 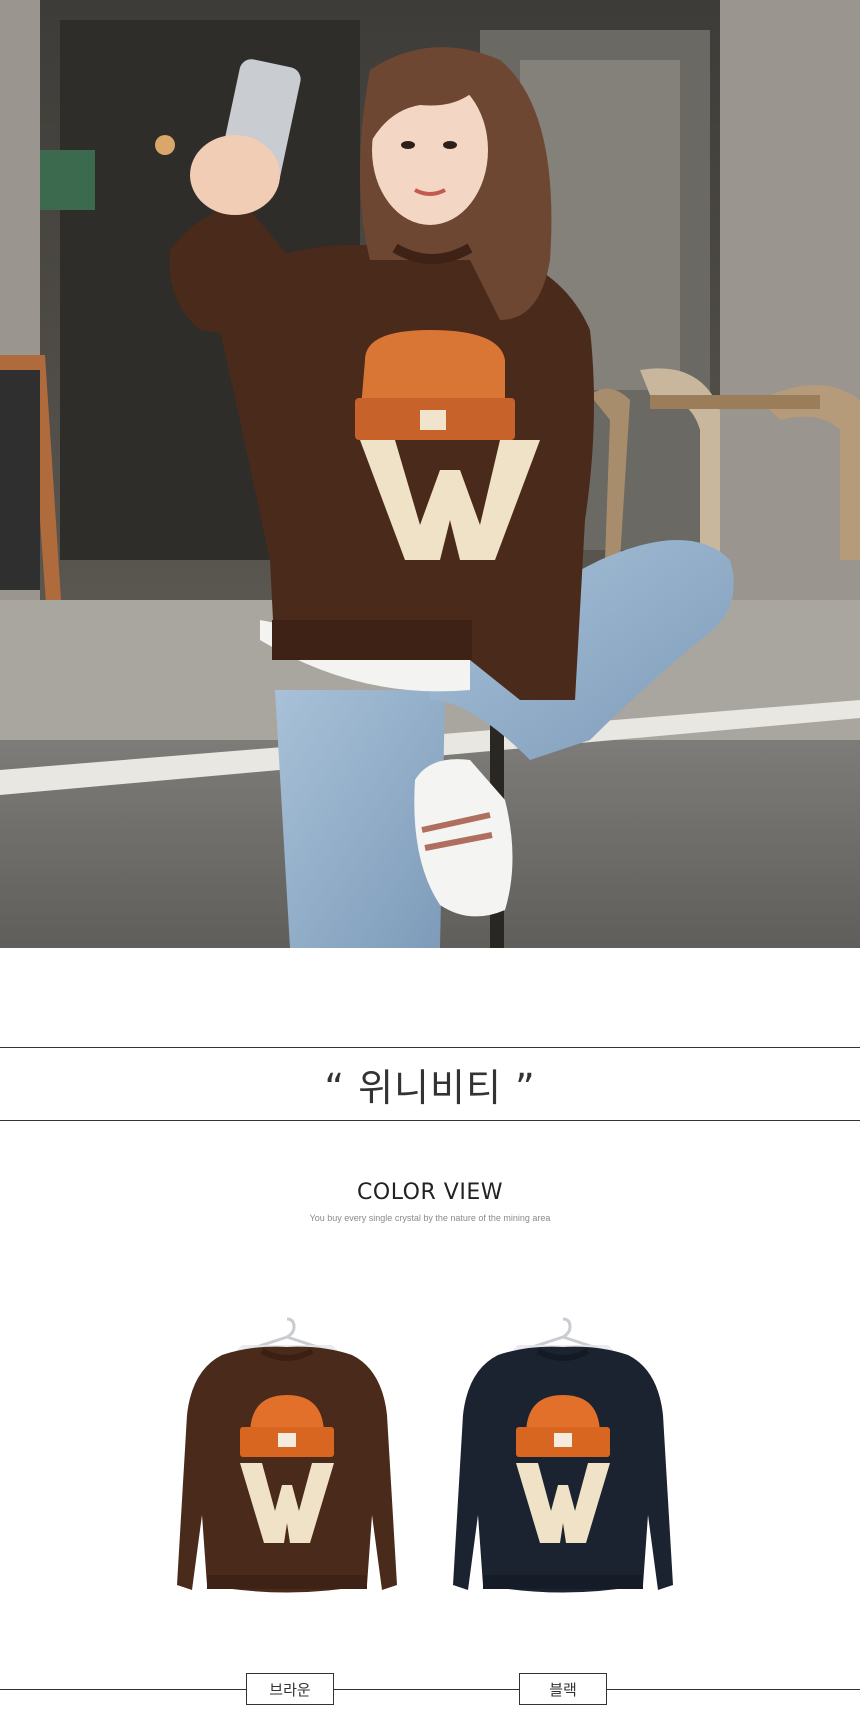 I want to click on color-label-black: 블랙, so click(x=563, y=1689).